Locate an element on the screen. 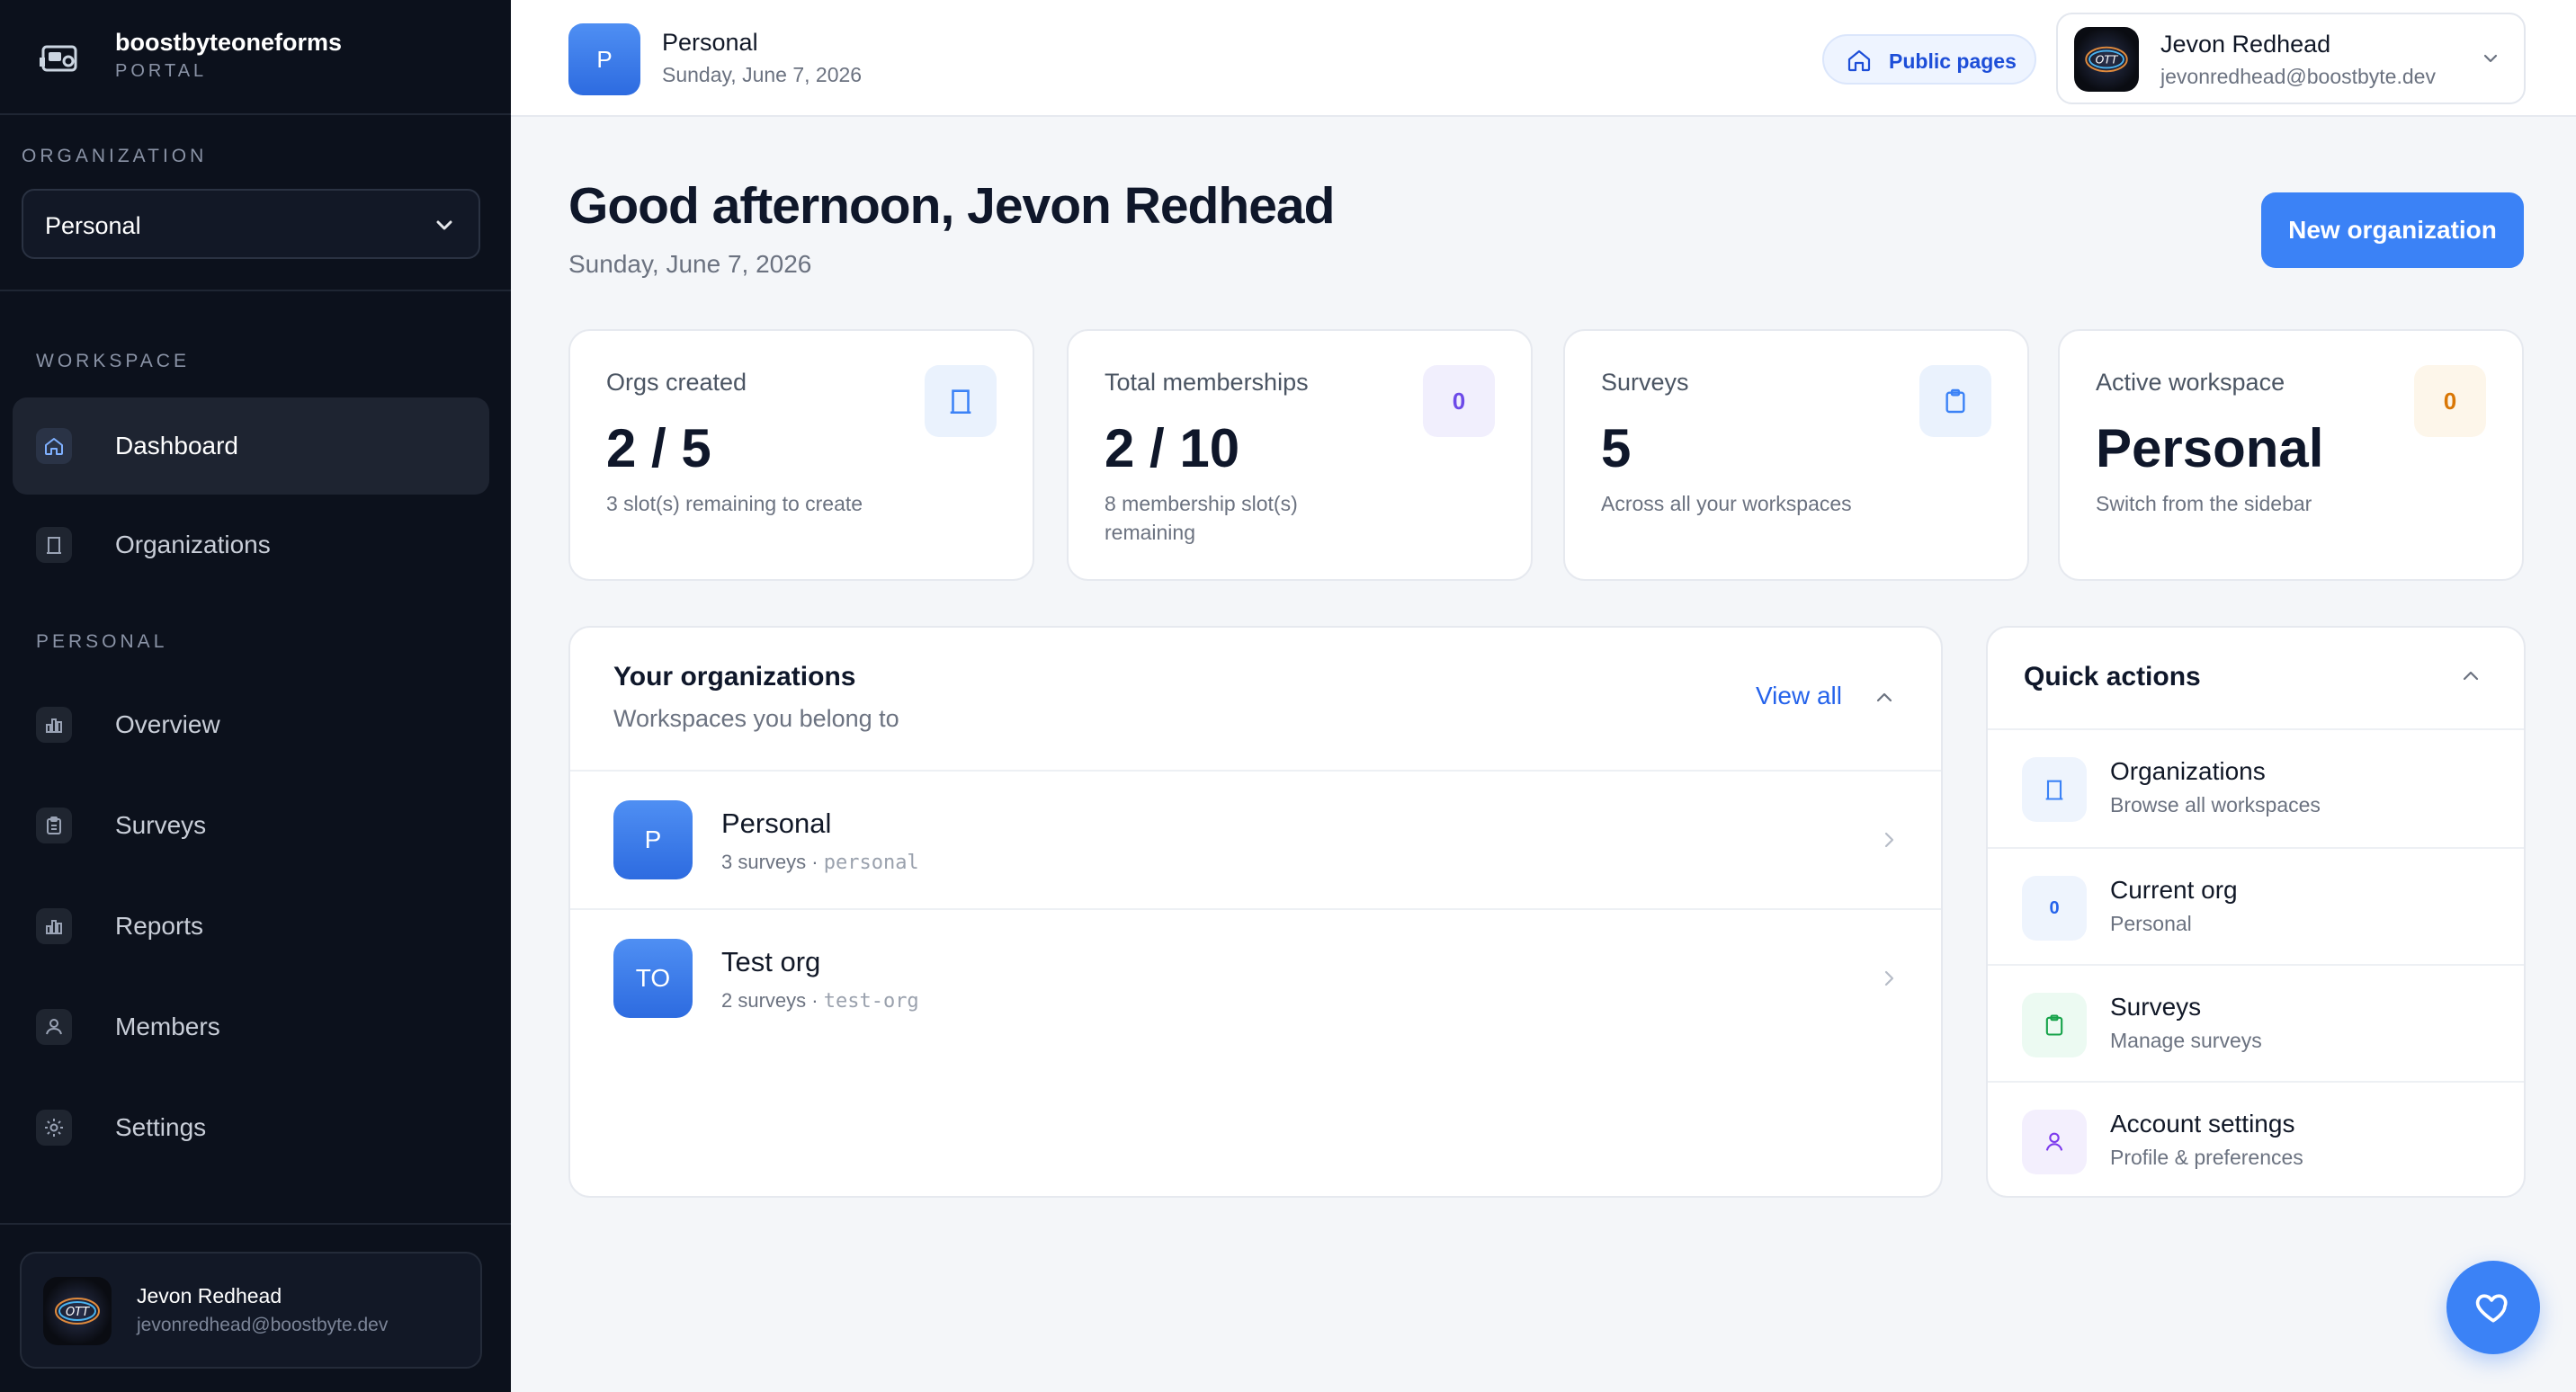  stat-value: 2 / 5 is located at coordinates (658, 448).